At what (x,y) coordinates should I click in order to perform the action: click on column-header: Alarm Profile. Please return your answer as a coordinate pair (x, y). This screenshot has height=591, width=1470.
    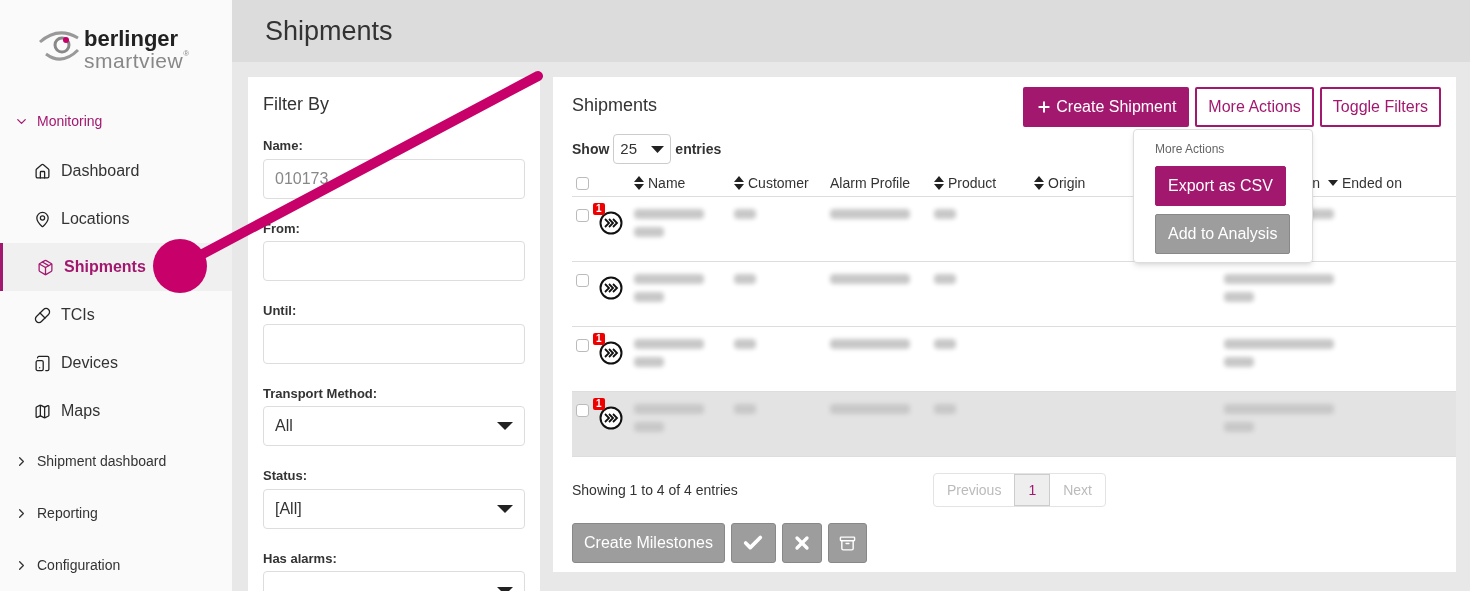
    Looking at the image, I should click on (882, 183).